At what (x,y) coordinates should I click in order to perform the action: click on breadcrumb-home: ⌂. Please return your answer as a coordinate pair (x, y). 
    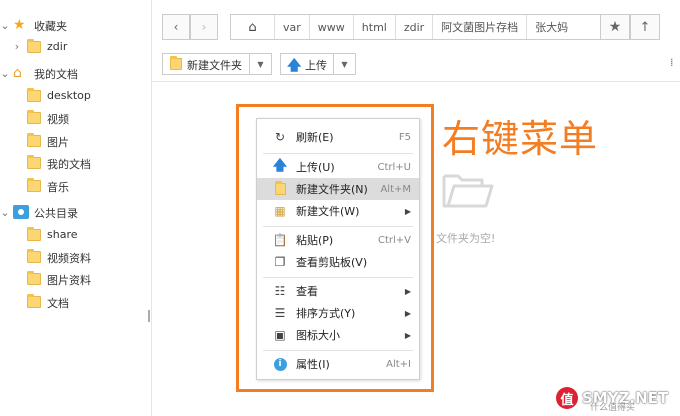
    Looking at the image, I should click on (253, 27).